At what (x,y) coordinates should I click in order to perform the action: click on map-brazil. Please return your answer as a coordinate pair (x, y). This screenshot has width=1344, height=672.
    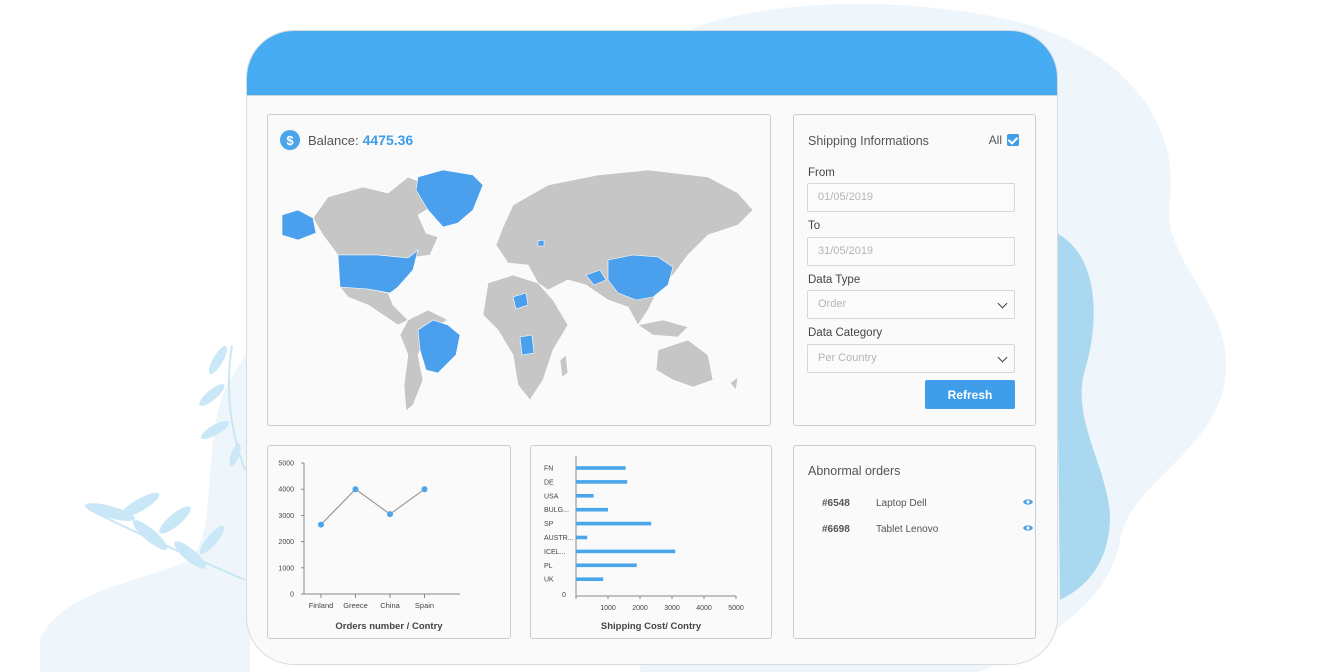
    Looking at the image, I should click on (439, 346).